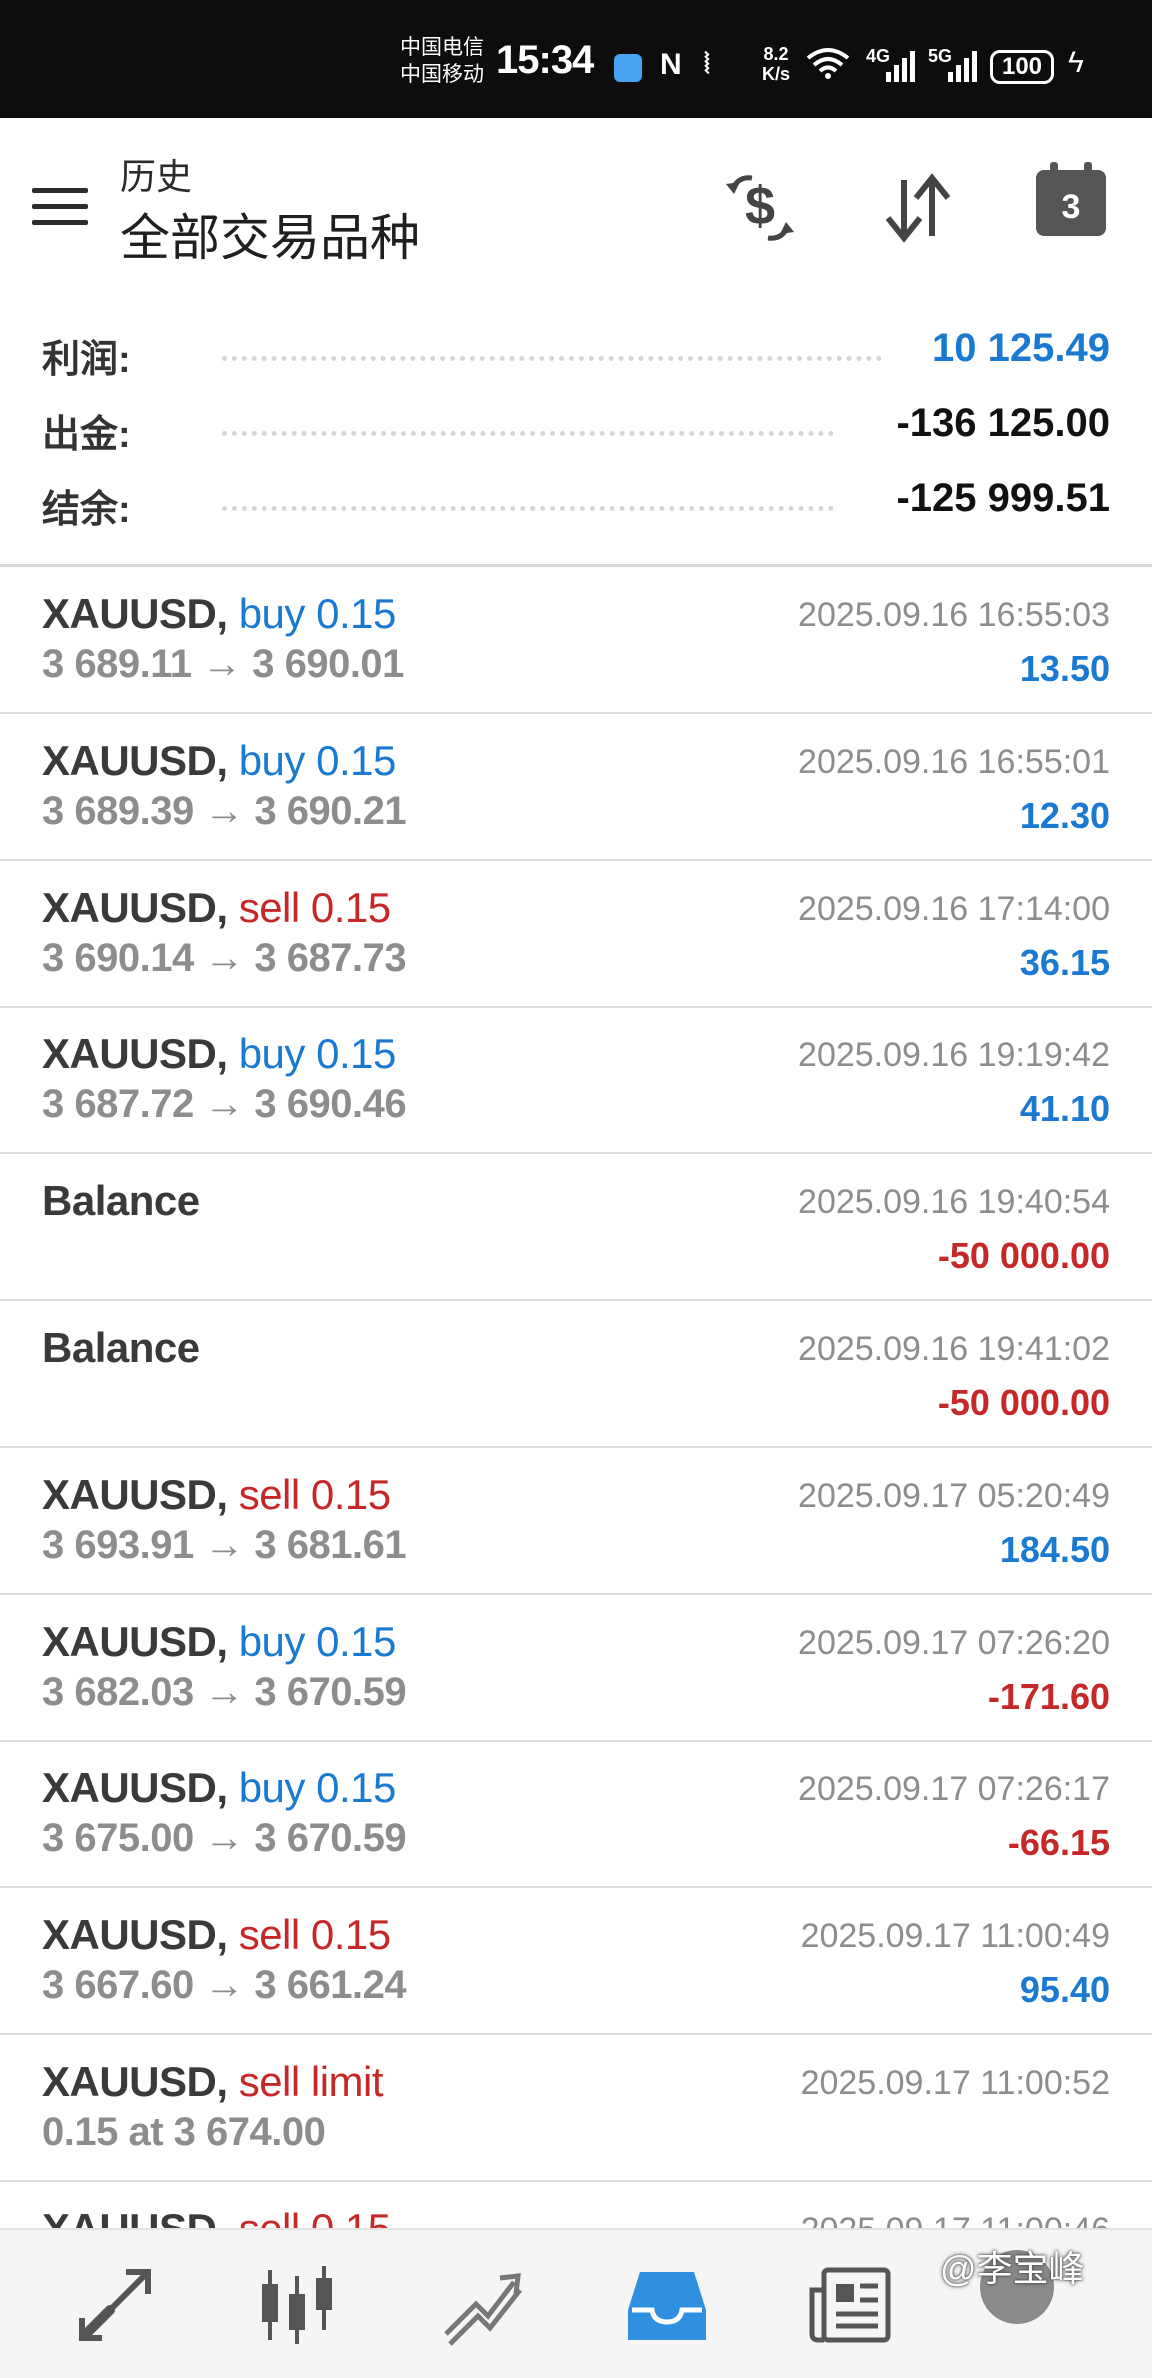 Image resolution: width=1152 pixels, height=2378 pixels. What do you see at coordinates (545, 60) in the screenshot?
I see `clock: 15:34` at bounding box center [545, 60].